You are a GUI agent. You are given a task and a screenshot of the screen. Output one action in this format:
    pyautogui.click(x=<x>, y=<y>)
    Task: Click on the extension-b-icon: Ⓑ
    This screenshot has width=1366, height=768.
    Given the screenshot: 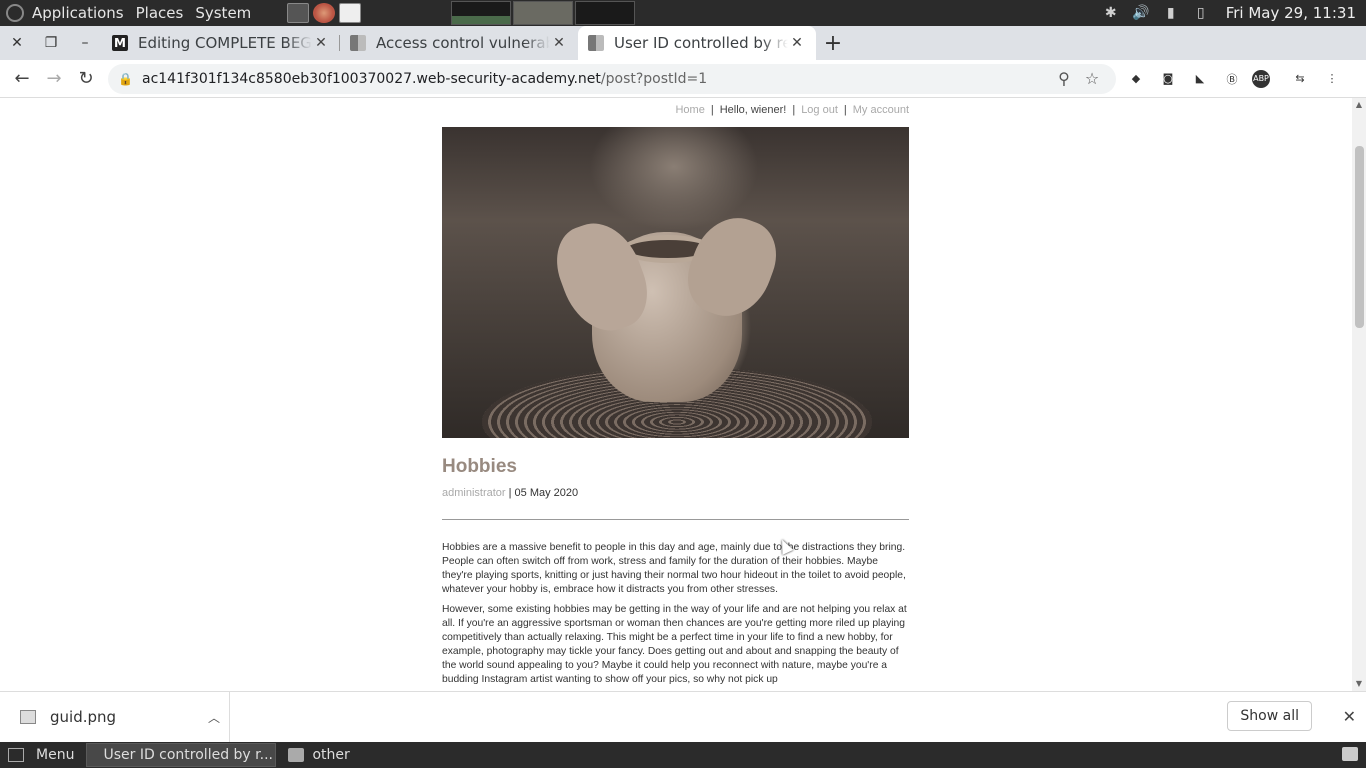 What is the action you would take?
    pyautogui.click(x=1232, y=79)
    